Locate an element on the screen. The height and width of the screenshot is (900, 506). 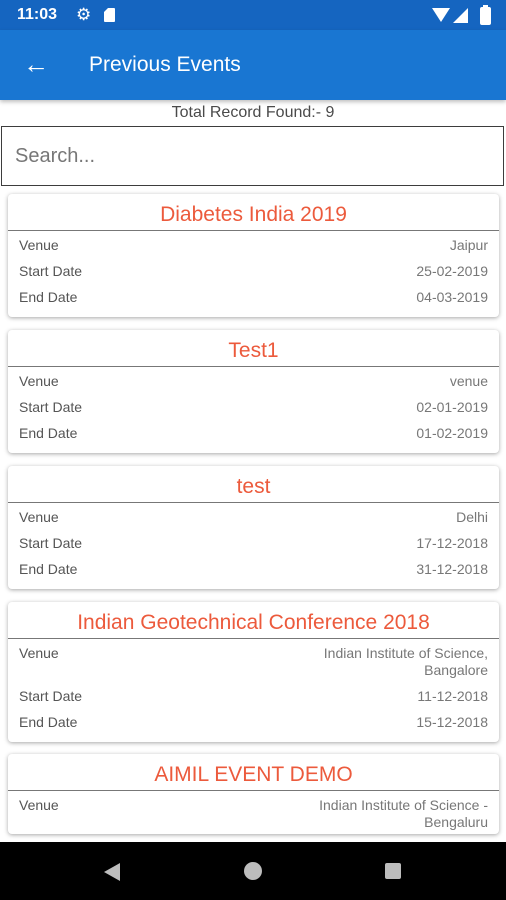
sd-card-icon is located at coordinates (109, 15).